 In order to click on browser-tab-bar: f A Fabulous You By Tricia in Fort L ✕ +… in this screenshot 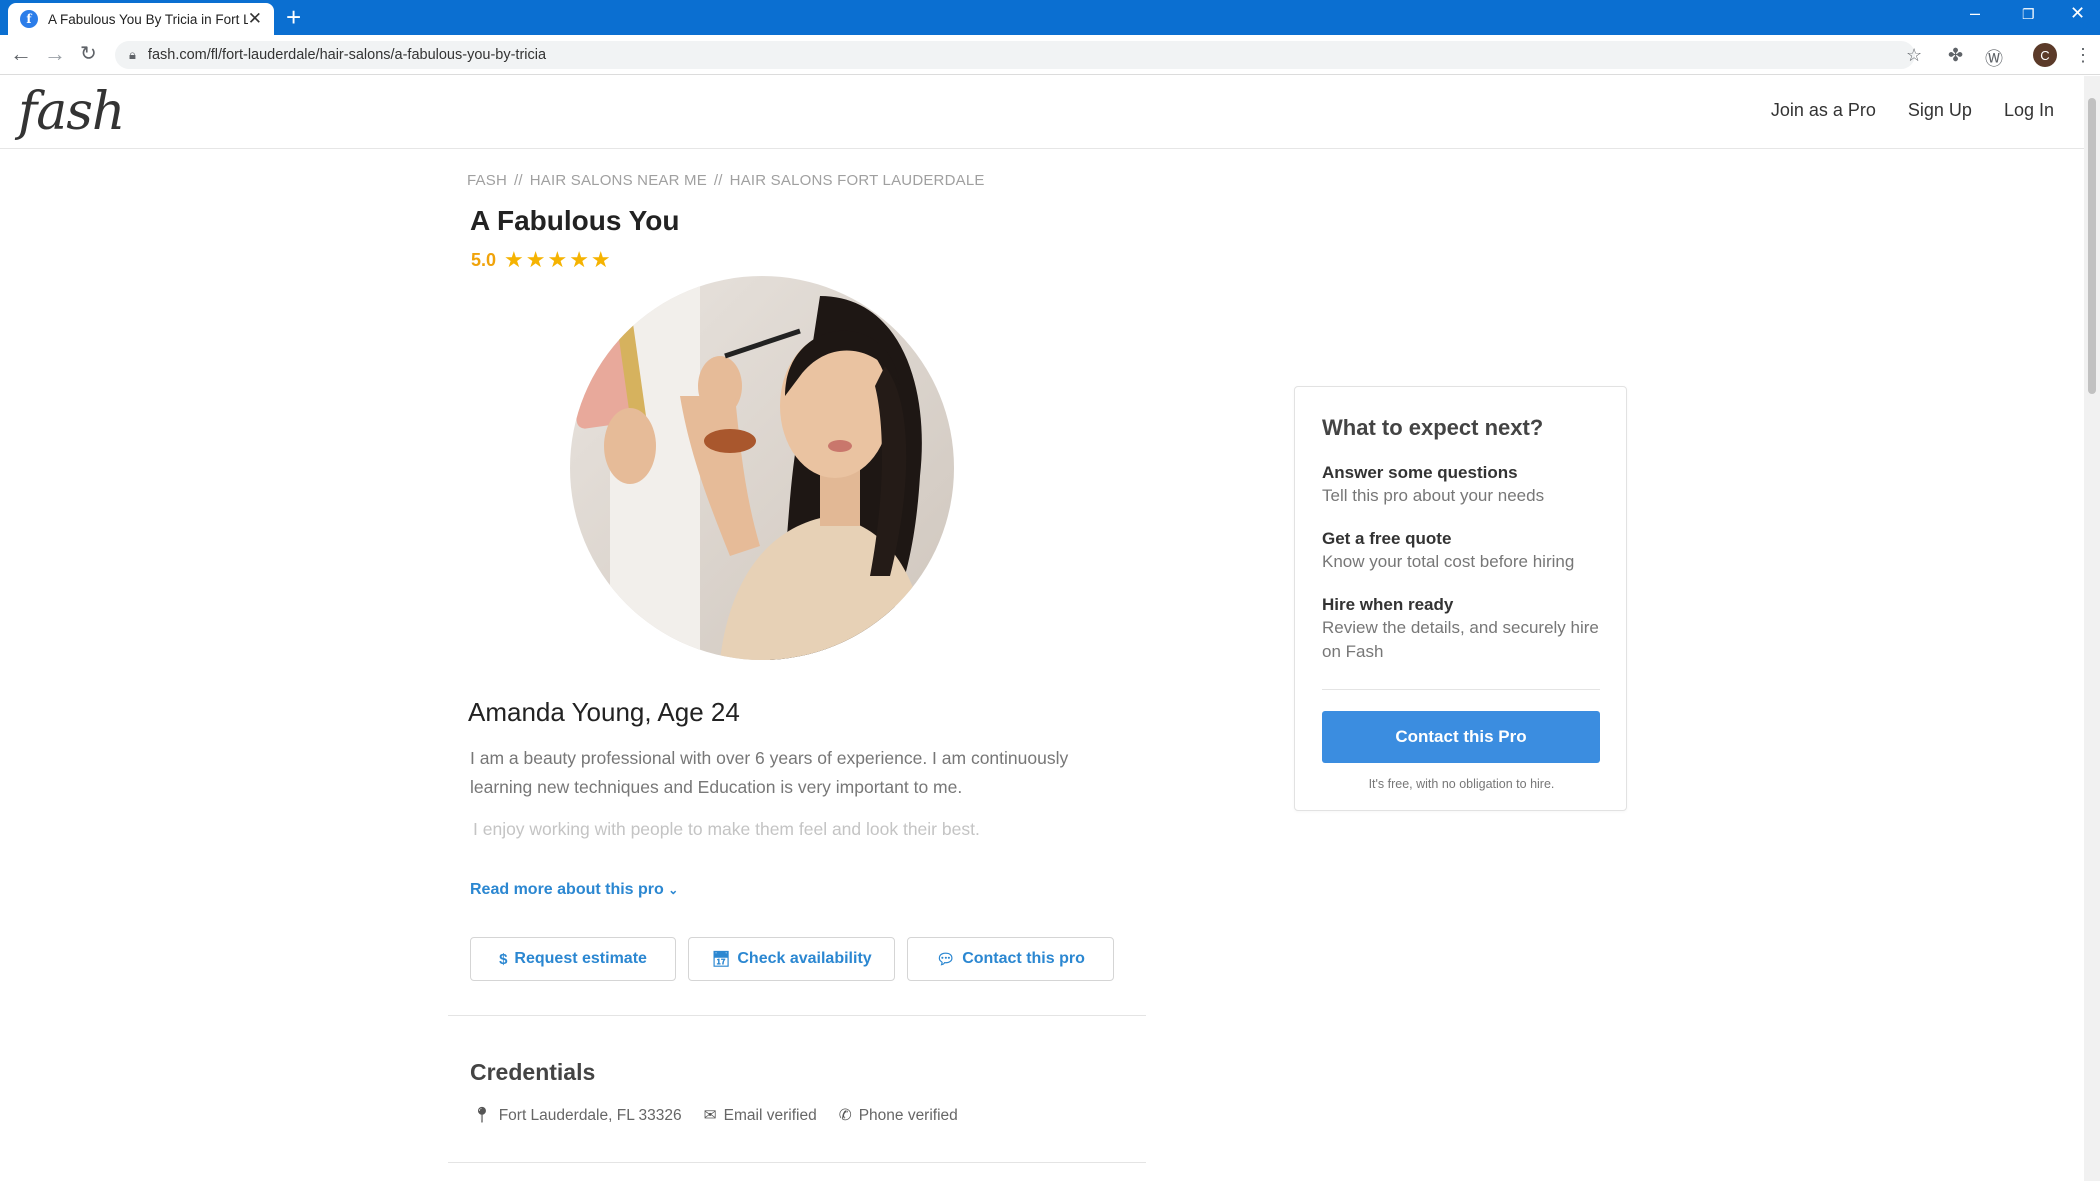, I will do `click(1050, 17)`.